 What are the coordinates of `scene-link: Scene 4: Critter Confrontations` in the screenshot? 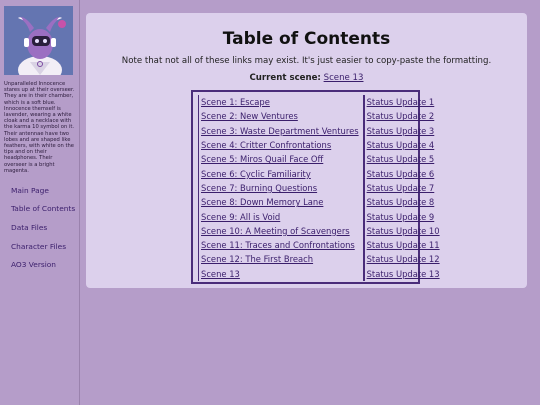 It's located at (266, 145).